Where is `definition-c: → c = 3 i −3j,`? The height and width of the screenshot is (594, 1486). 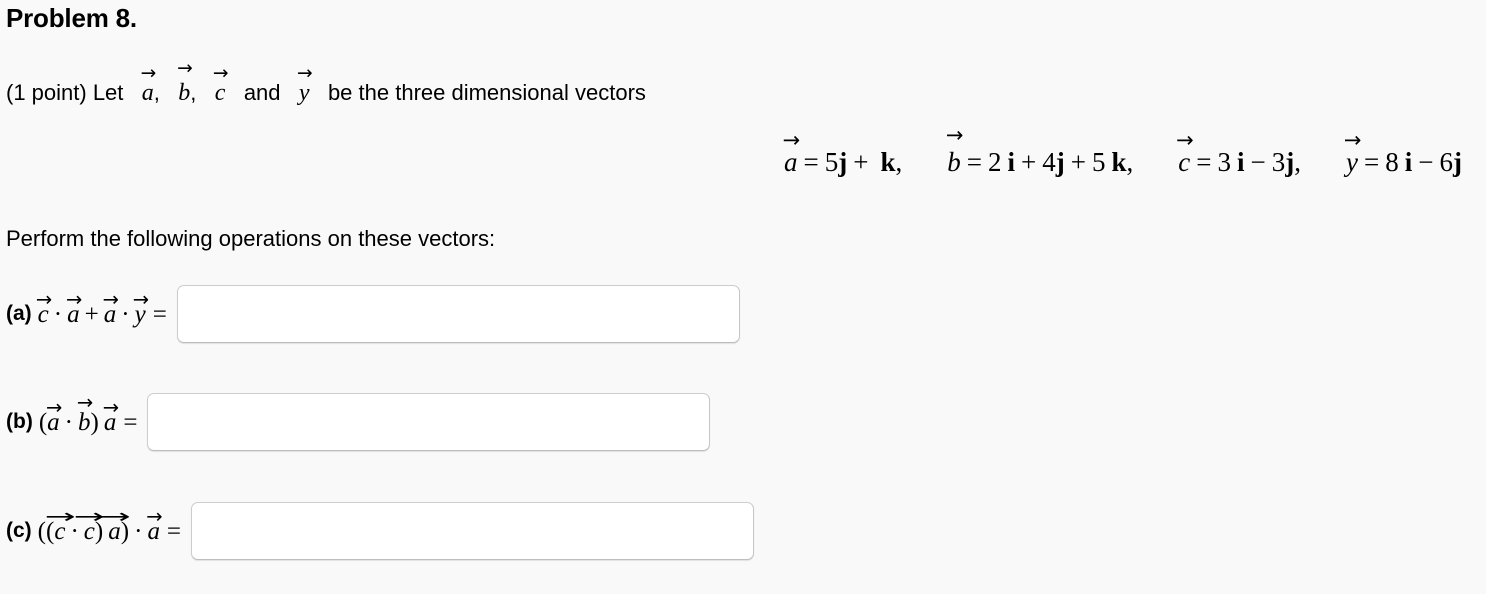 definition-c: → c = 3 i −3j, is located at coordinates (1238, 153).